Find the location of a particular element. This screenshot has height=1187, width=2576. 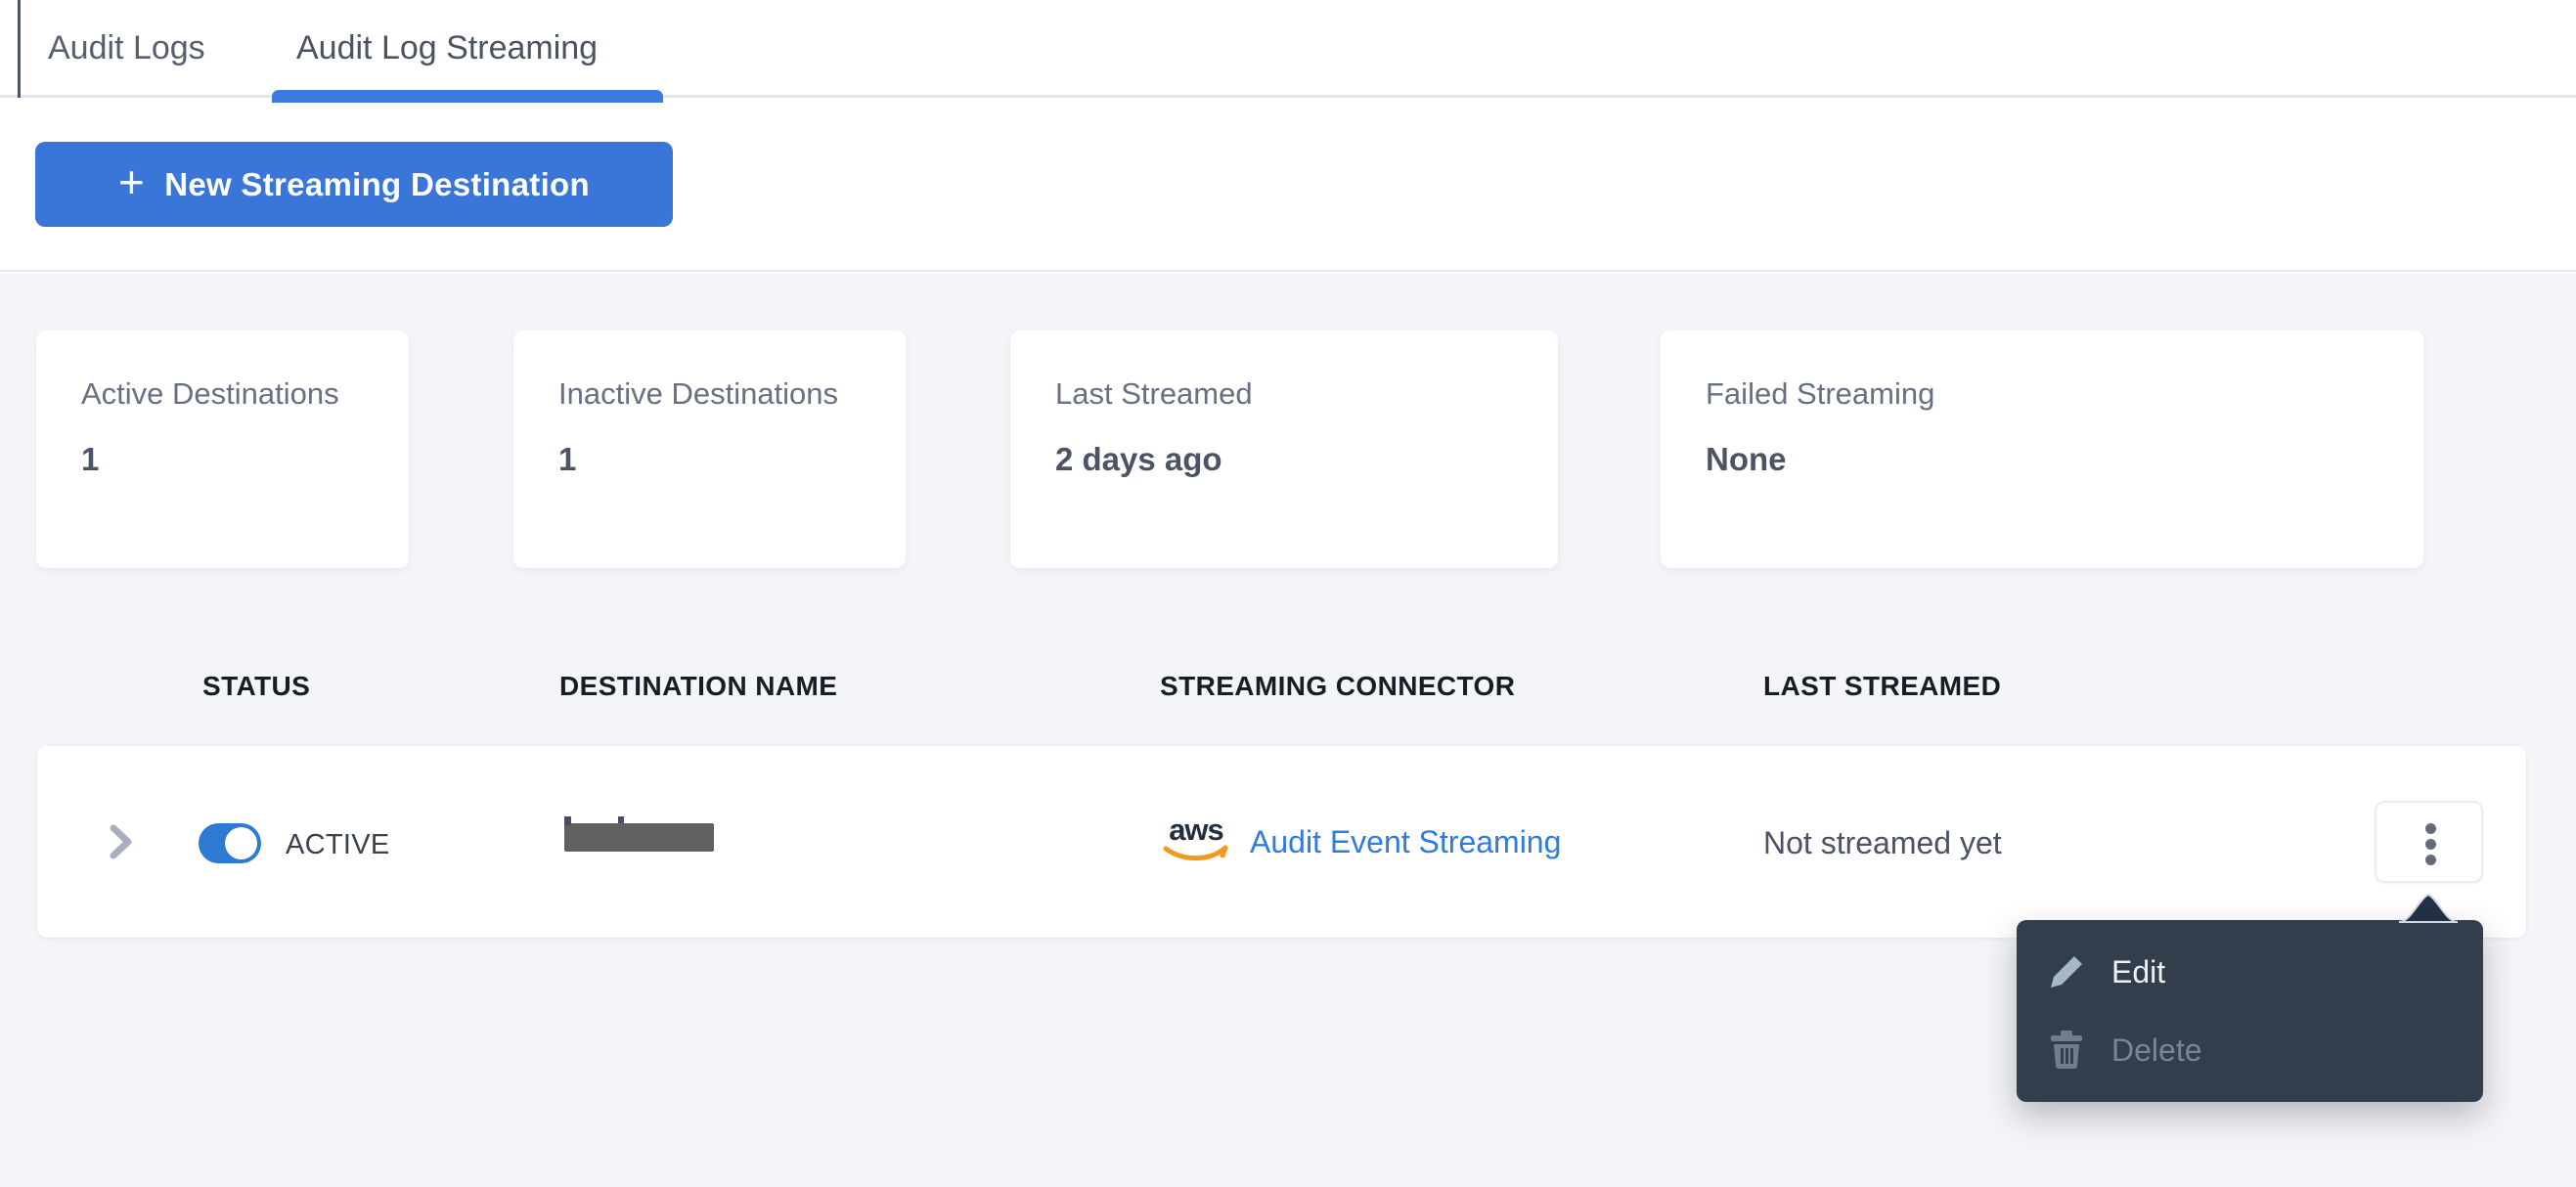

panel-edge-divider is located at coordinates (19, 49).